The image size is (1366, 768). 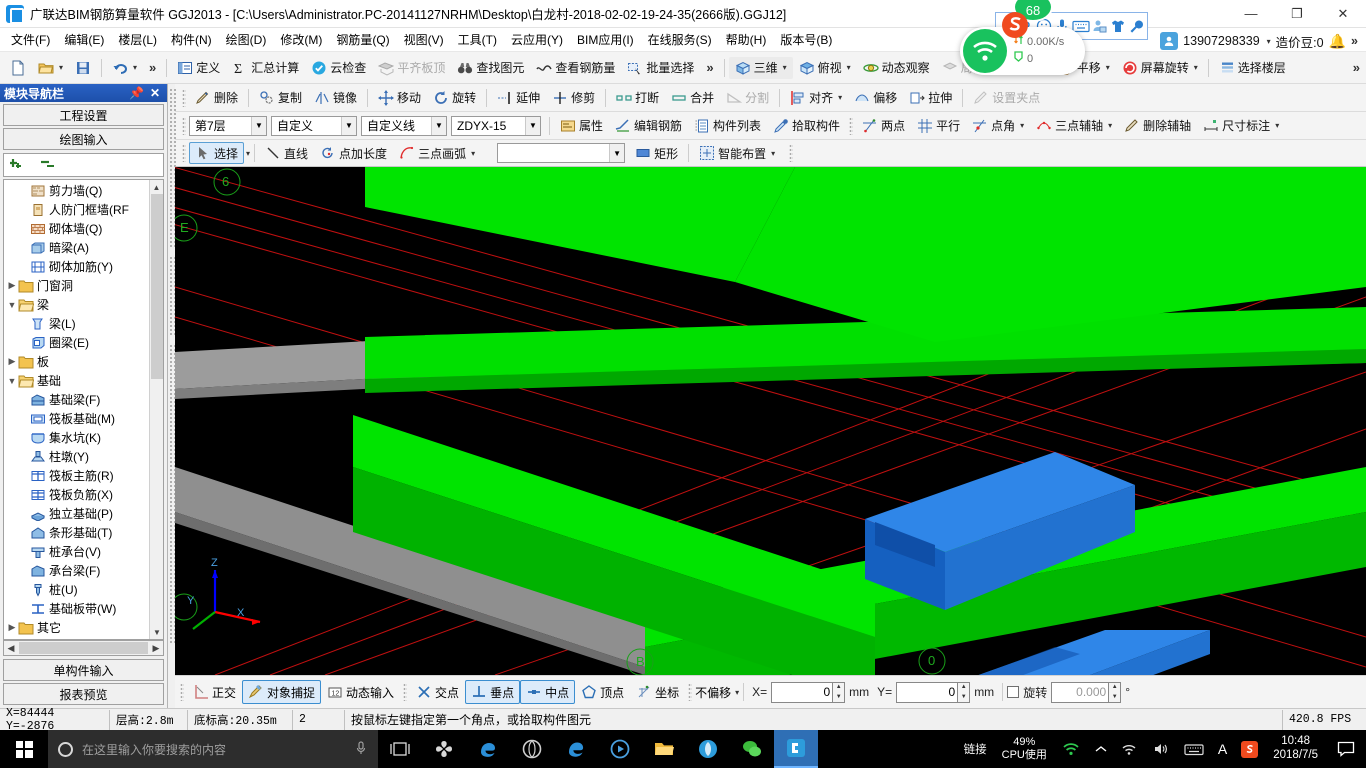 What do you see at coordinates (1110, 125) in the screenshot?
I see `three-point-caret-icon: ▾` at bounding box center [1110, 125].